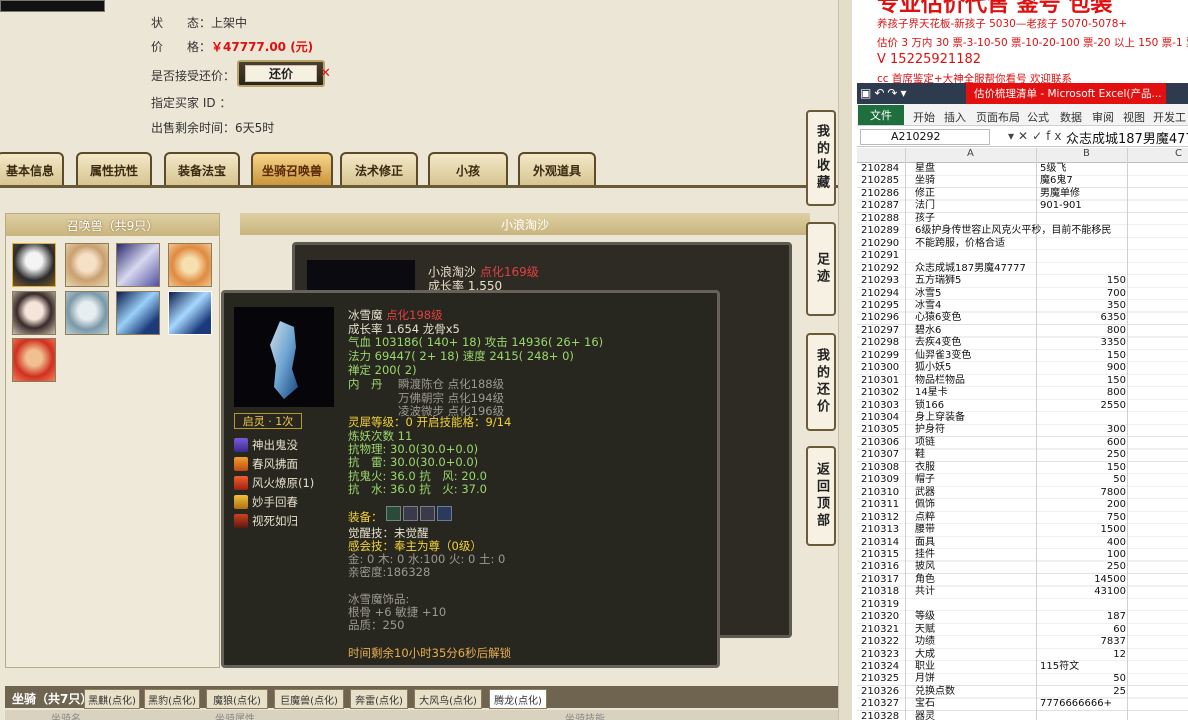  What do you see at coordinates (930, 430) in the screenshot?
I see `cell-a: 护身符` at bounding box center [930, 430].